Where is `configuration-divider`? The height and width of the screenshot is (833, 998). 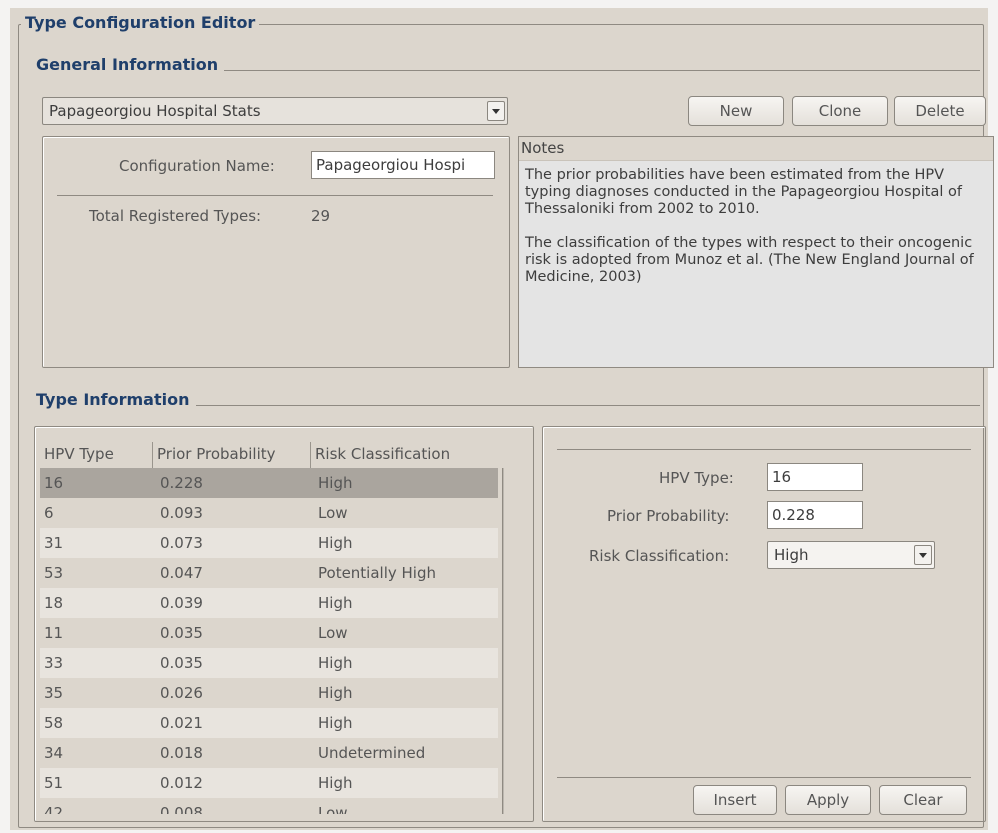 configuration-divider is located at coordinates (275, 195).